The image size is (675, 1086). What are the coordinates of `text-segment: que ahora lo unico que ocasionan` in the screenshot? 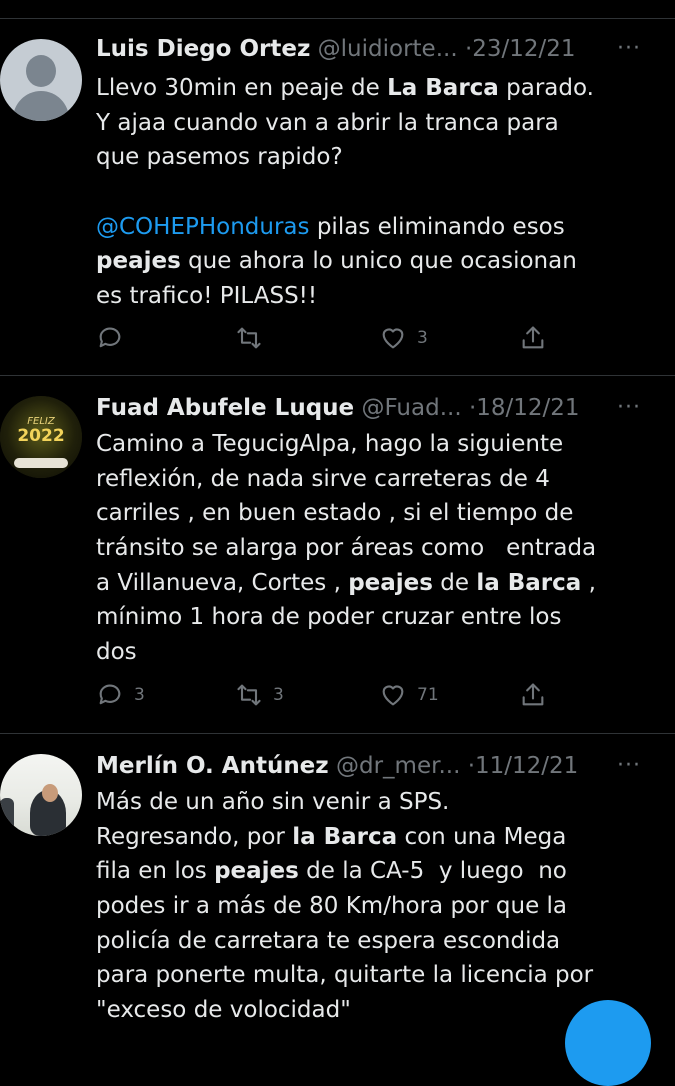 It's located at (378, 261).